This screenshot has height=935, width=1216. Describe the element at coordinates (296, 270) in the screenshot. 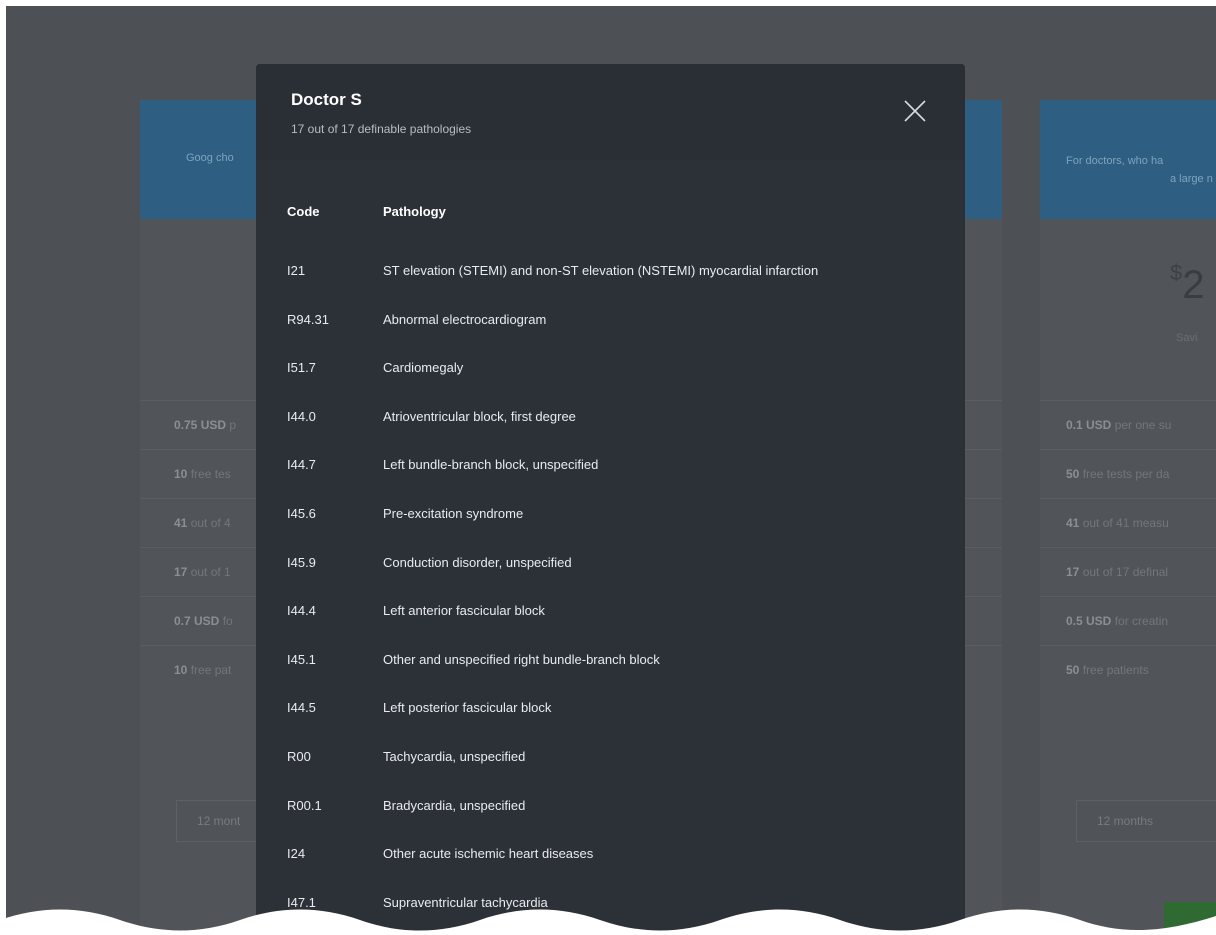

I see `code-cell: I21` at that location.